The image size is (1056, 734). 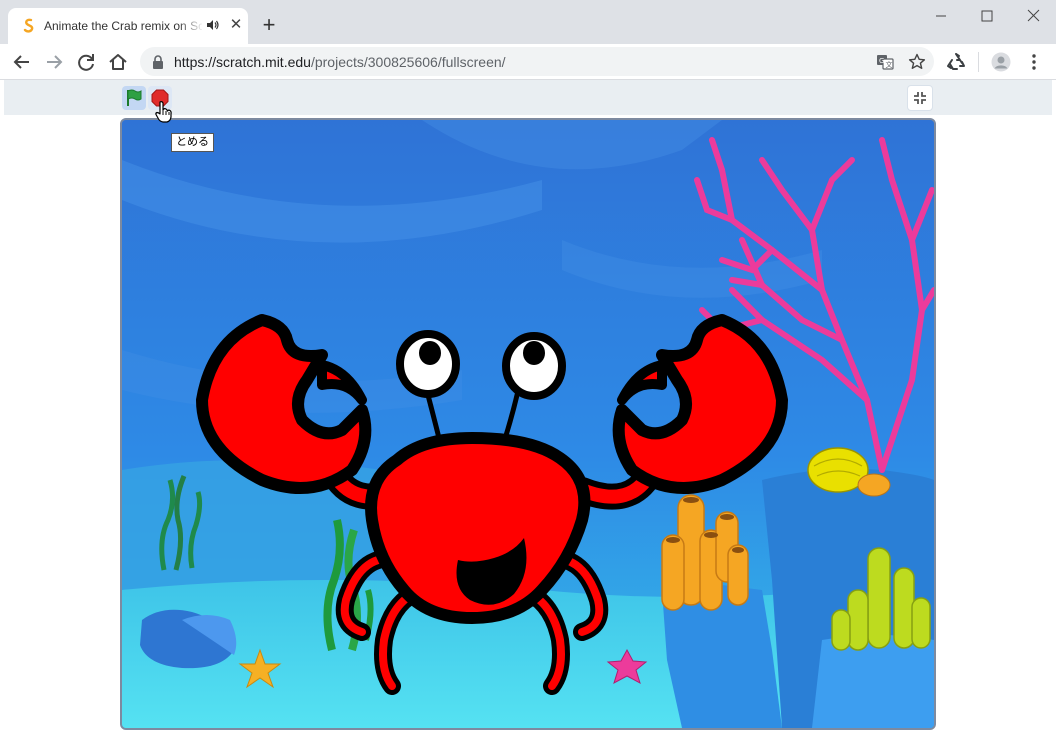 I want to click on browser-titlebar: Animate the Crab remix on Scratch ✕ +, so click(x=528, y=22).